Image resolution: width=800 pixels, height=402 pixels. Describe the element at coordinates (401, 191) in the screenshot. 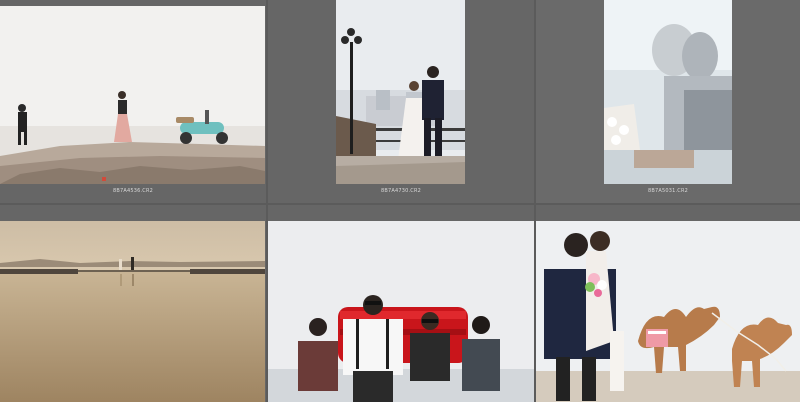

I see `filename-caption: 8B7A4730.CR2` at that location.